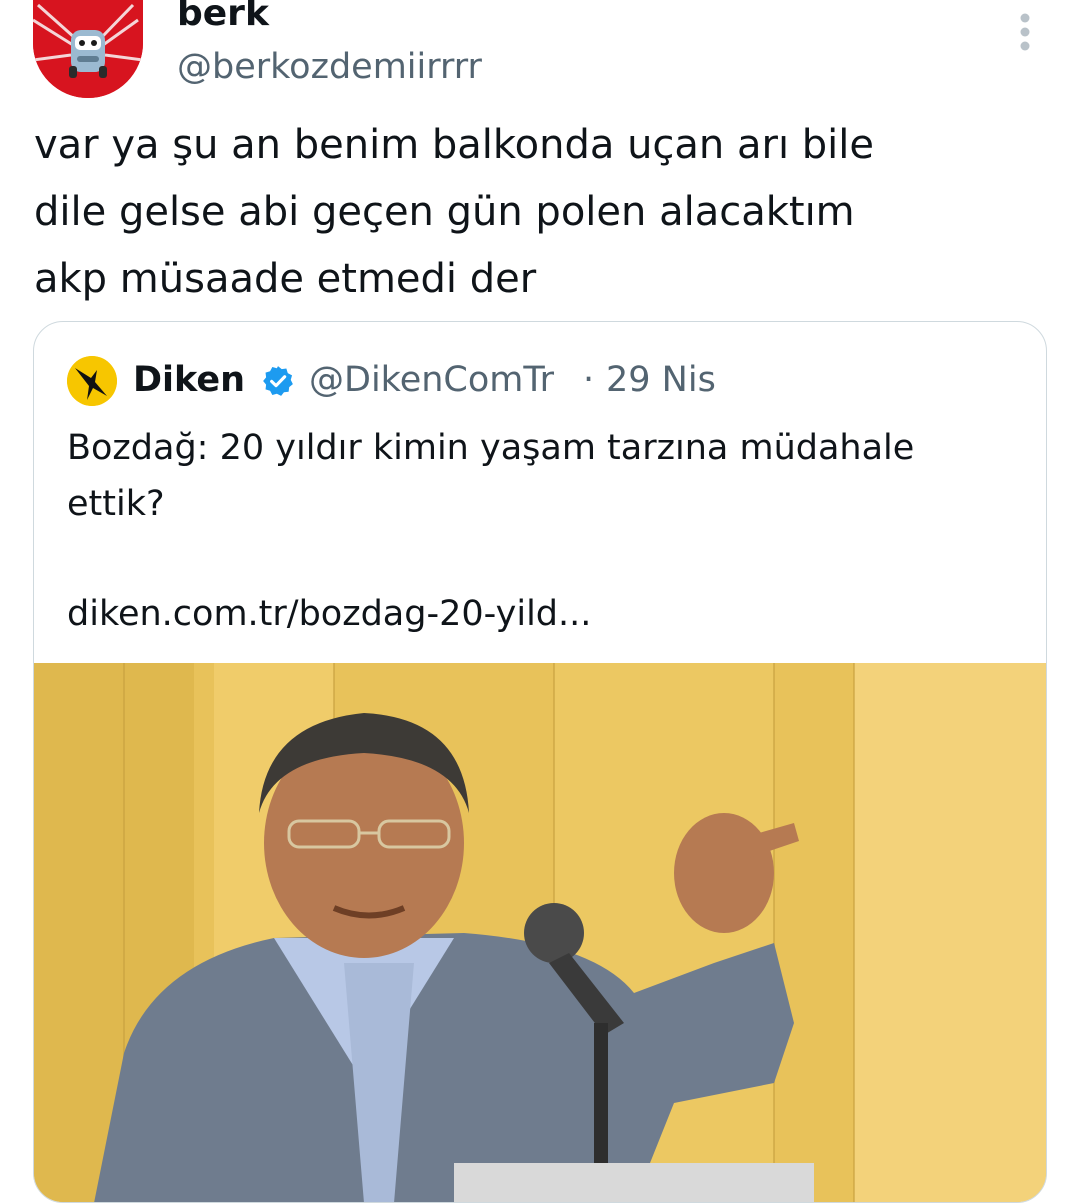  What do you see at coordinates (223, 19) in the screenshot?
I see `display-name: berk` at bounding box center [223, 19].